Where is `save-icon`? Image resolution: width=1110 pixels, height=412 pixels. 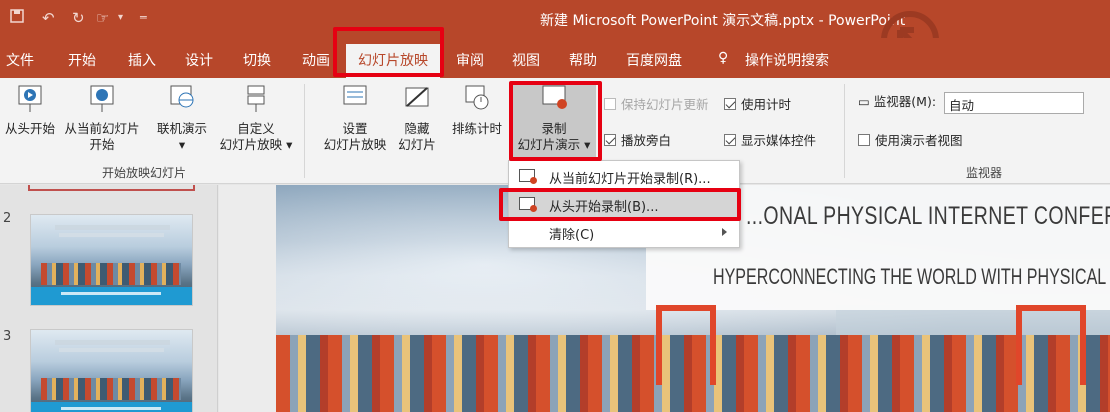
save-icon is located at coordinates (17, 18).